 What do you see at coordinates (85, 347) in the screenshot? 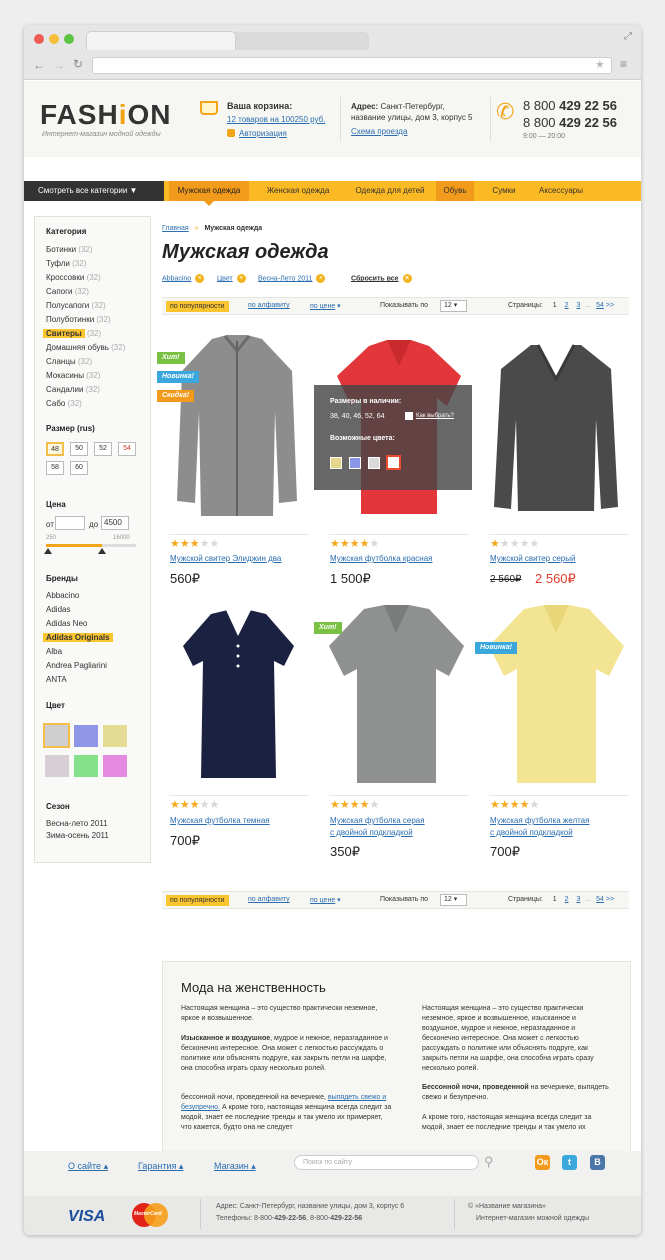
I see `category-link: Домашняя обувь (32)` at bounding box center [85, 347].